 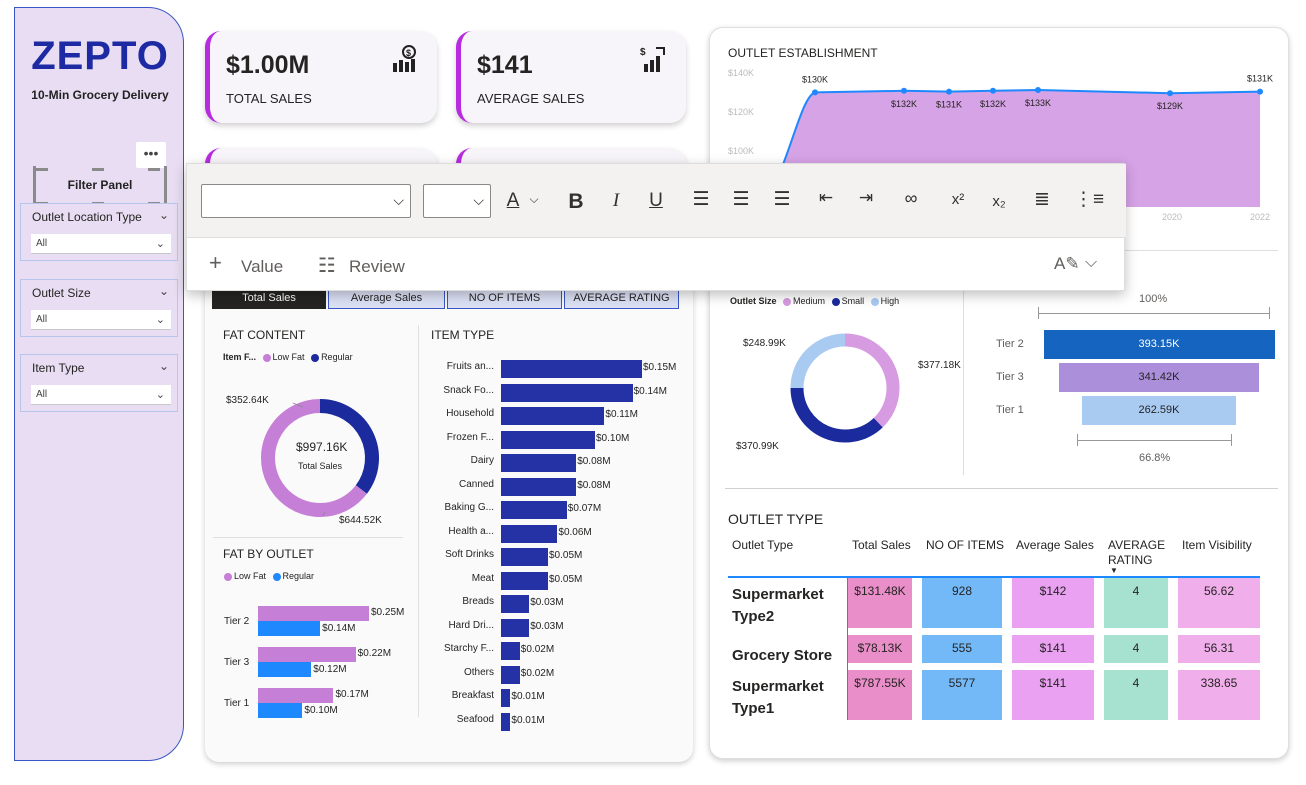 I want to click on bar-value-label: $0.14M, so click(x=339, y=628).